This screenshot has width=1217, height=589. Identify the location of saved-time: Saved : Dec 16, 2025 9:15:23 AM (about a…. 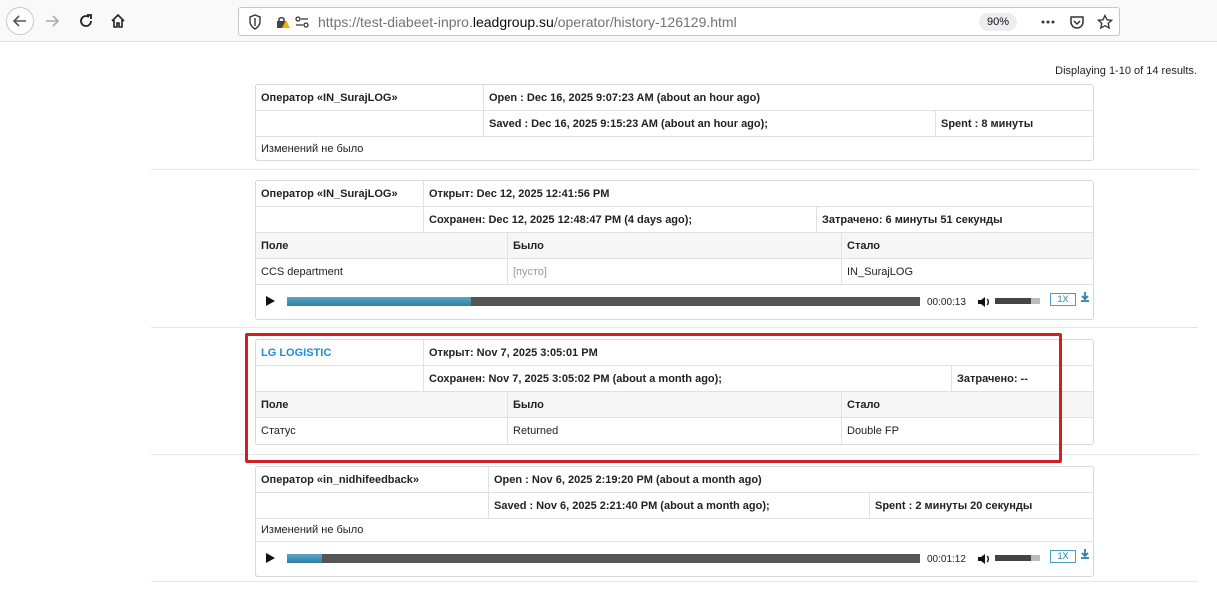
(709, 123).